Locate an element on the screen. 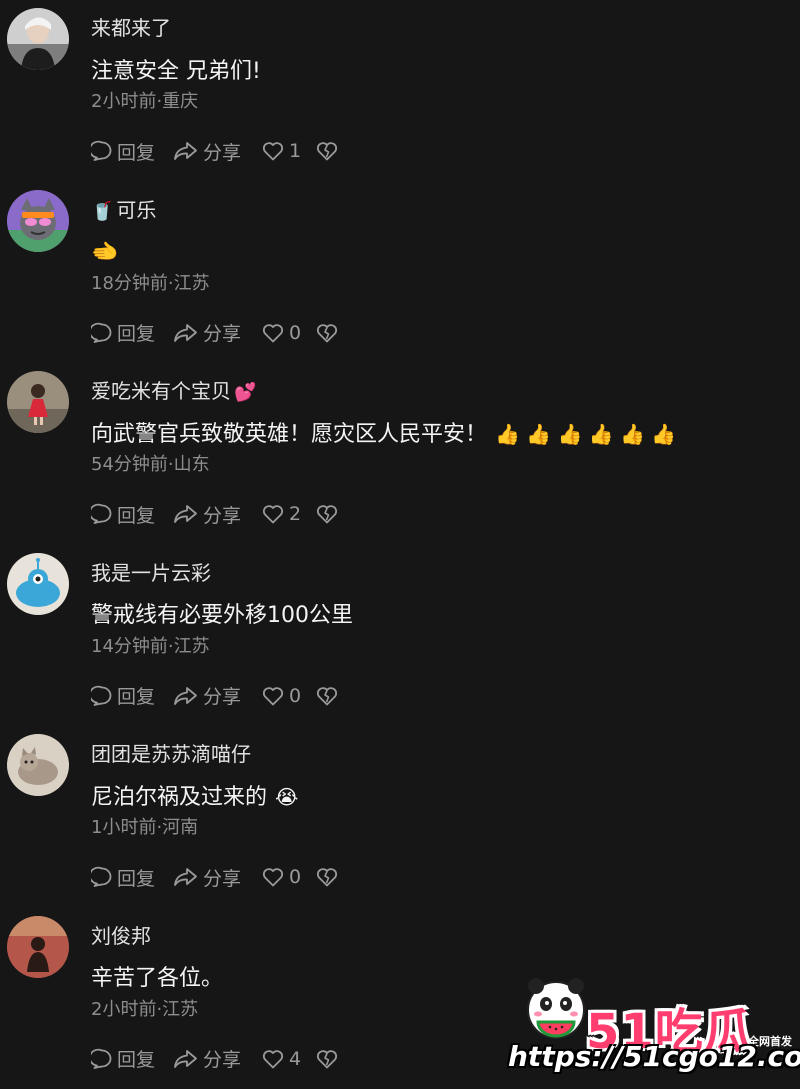  comment-actions: 回复 分享 2 is located at coordinates (215, 514).